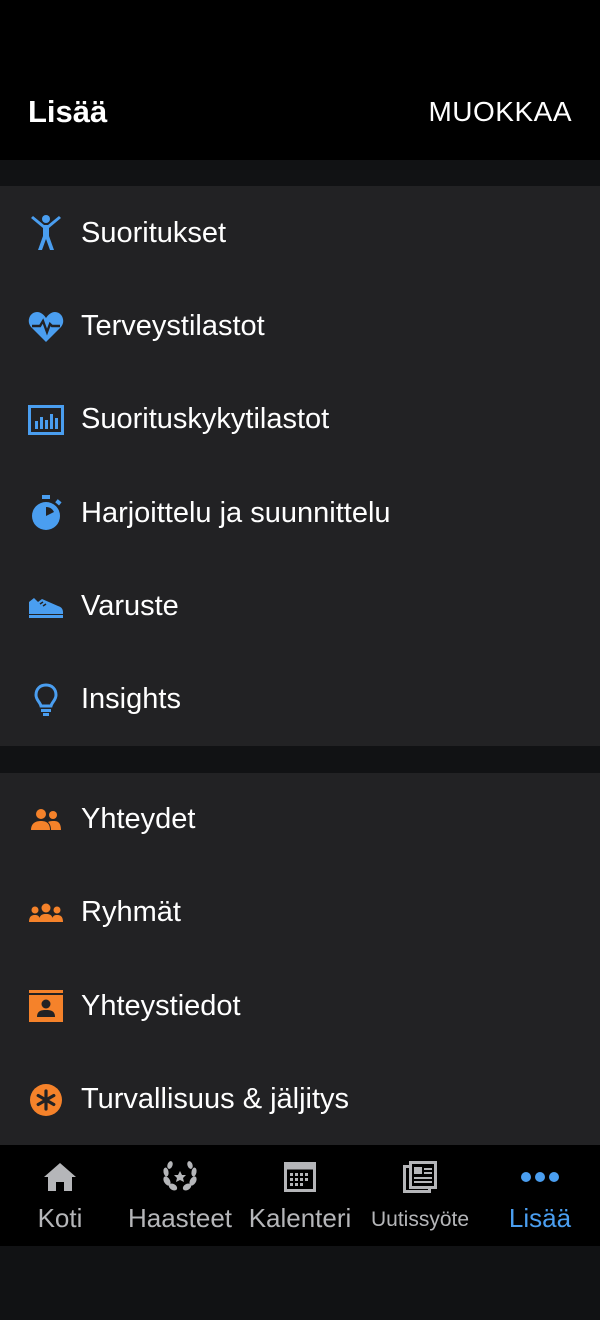  I want to click on menu-item-label: Suoritukset, so click(154, 232).